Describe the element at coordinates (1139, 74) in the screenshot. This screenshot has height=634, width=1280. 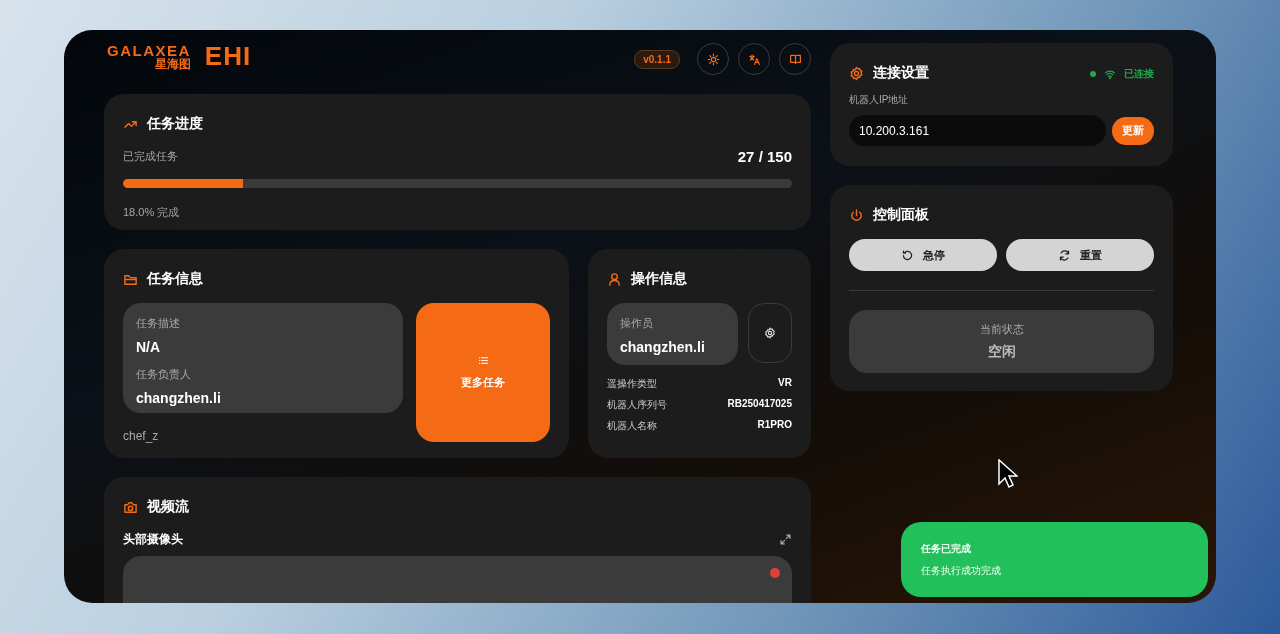
I see `connection-status: 已连接` at that location.